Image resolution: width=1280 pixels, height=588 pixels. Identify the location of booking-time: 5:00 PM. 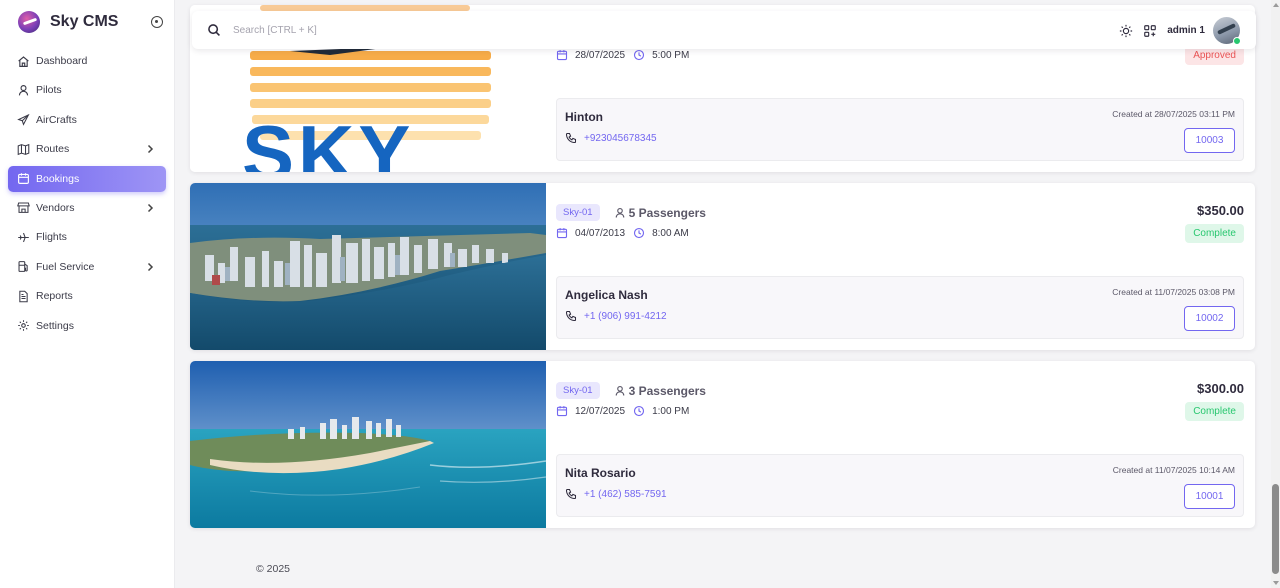
(671, 55).